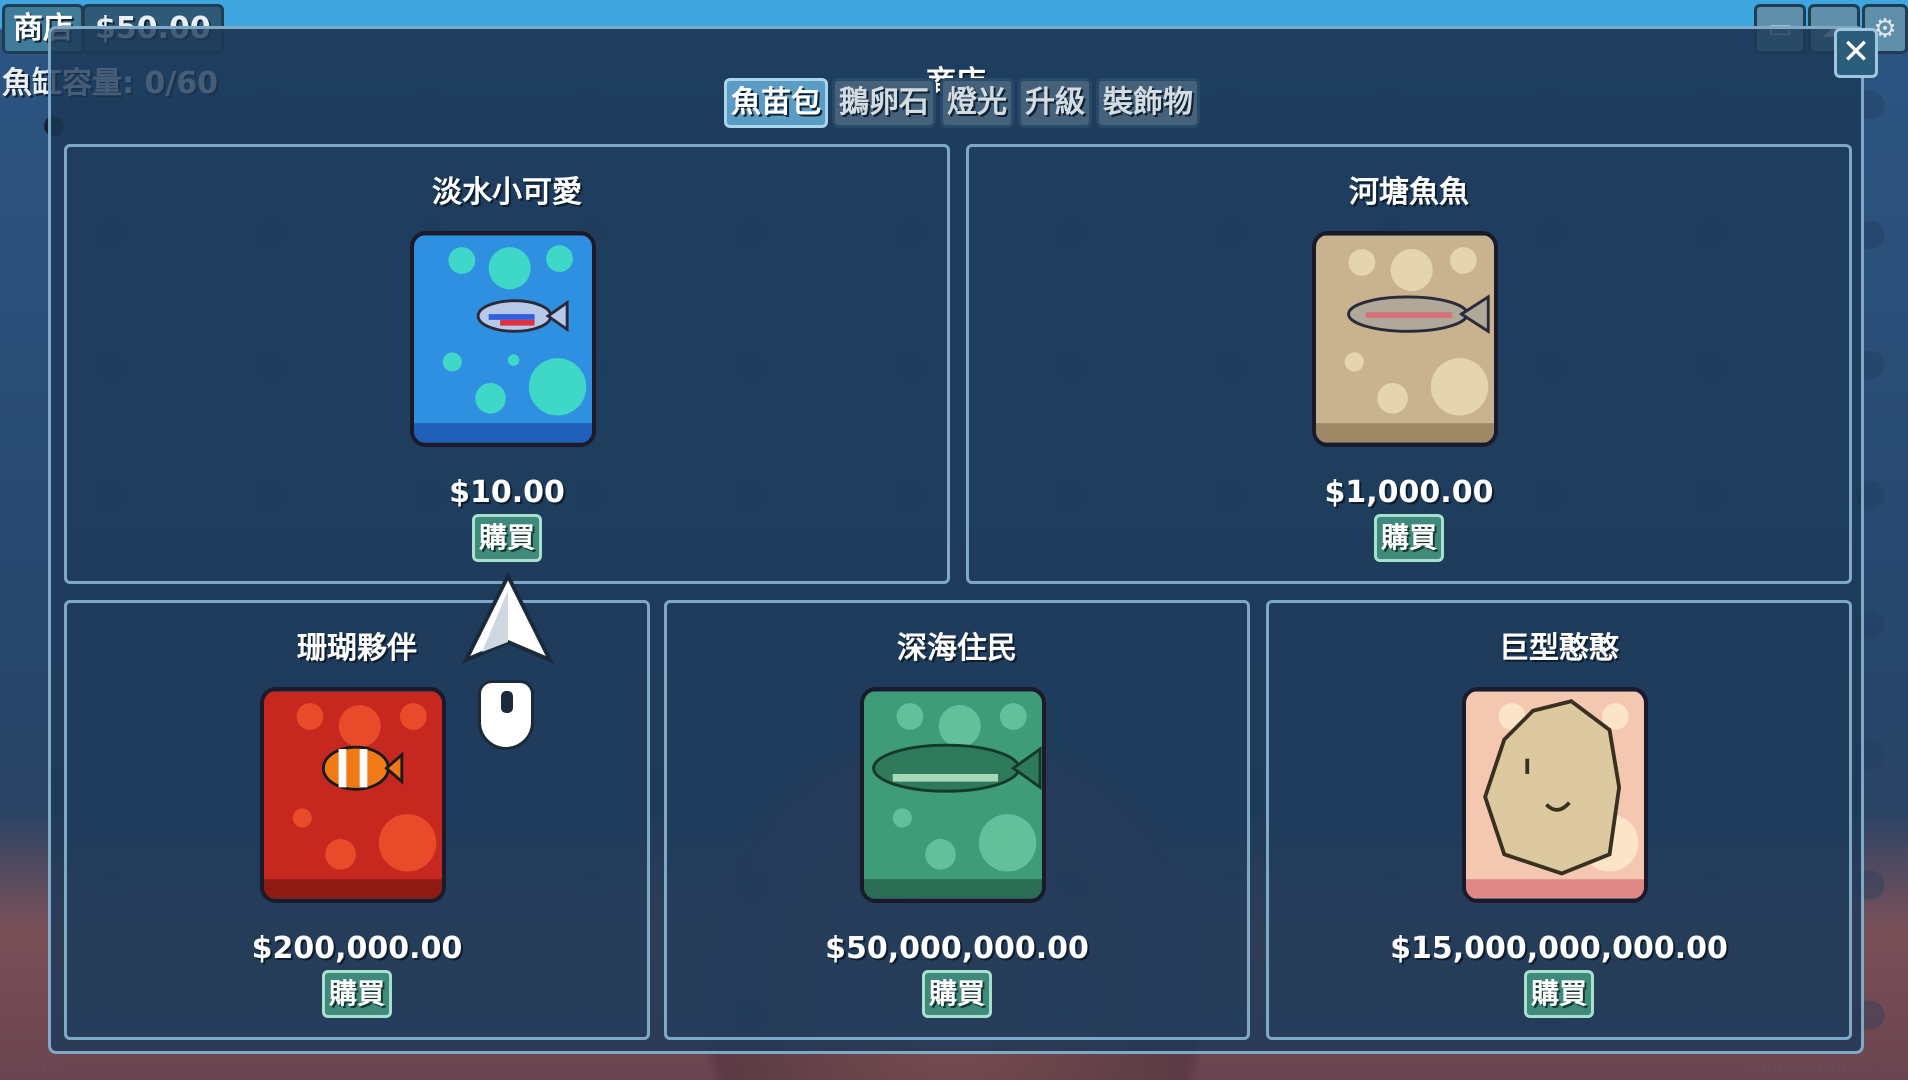  Describe the element at coordinates (884, 103) in the screenshot. I see `tab-pebbles: 鵝卵石` at that location.